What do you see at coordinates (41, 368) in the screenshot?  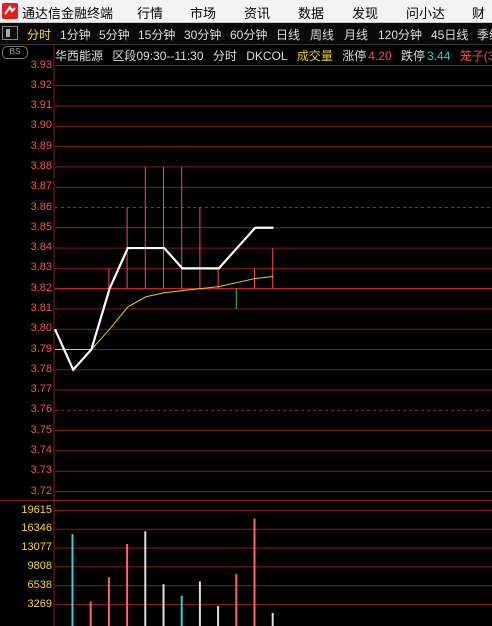 I see `price-tick-label: 3.78` at bounding box center [41, 368].